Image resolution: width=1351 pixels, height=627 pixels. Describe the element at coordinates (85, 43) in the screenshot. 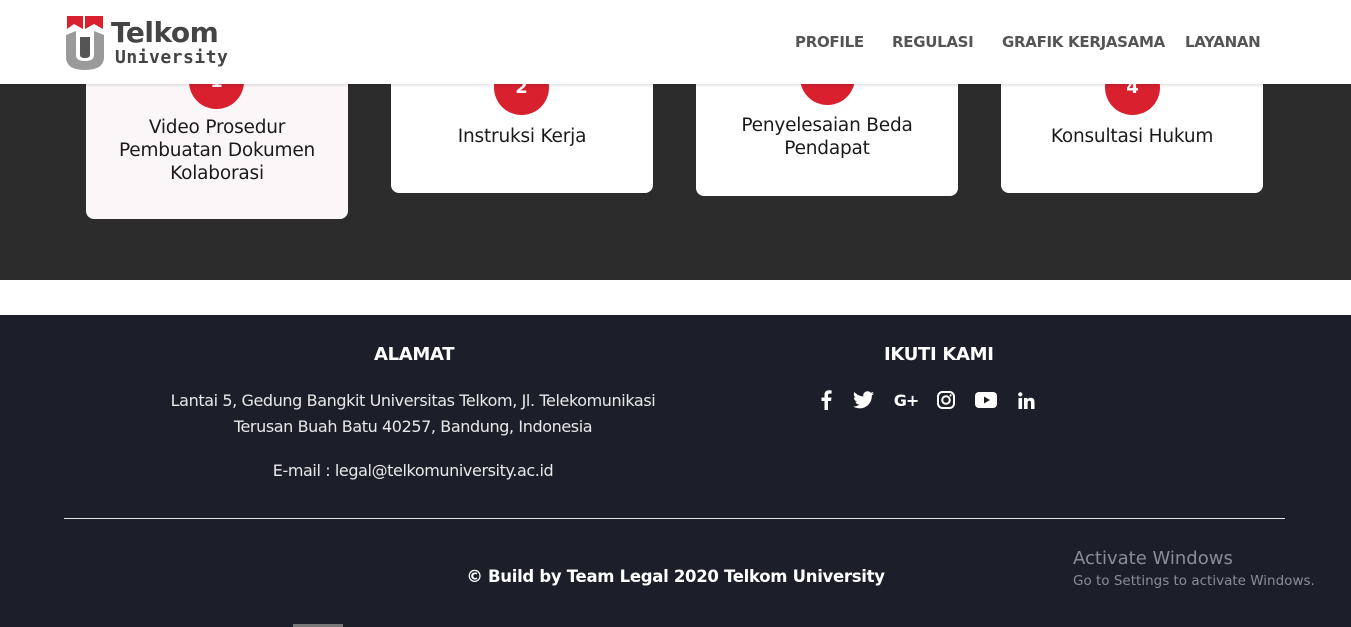

I see `telkom-logo-icon` at that location.